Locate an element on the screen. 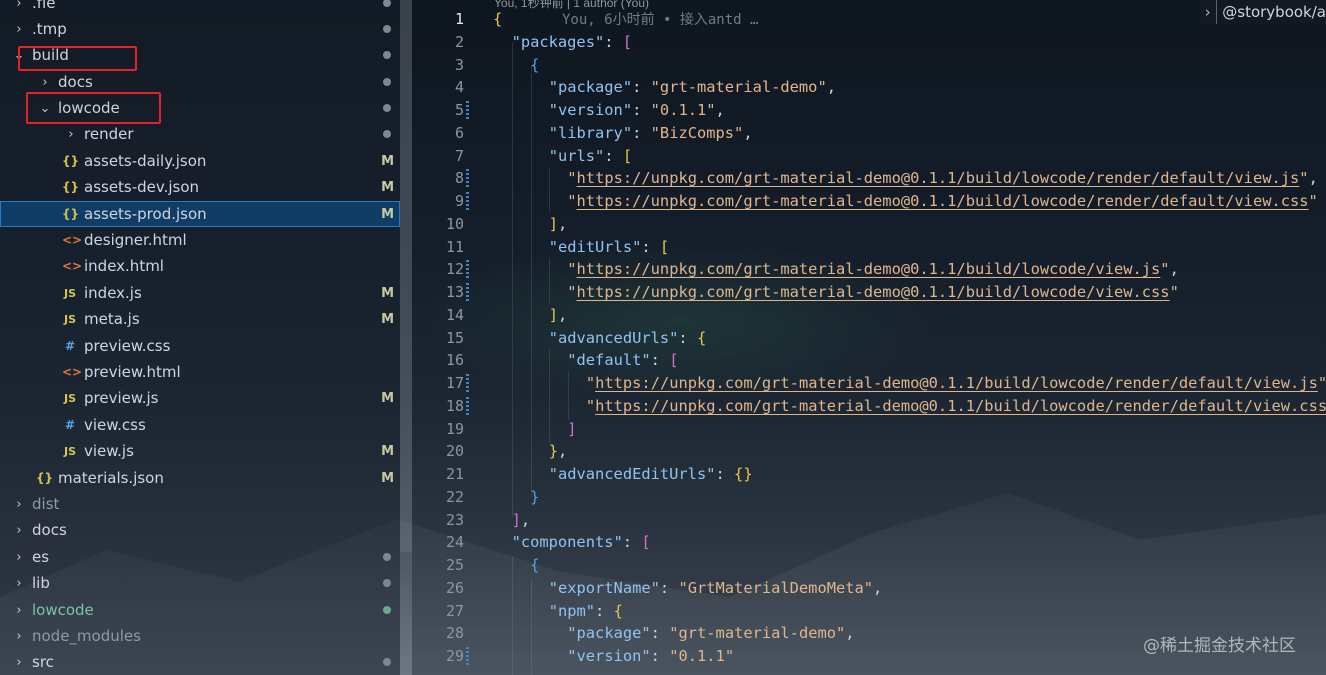  code-line: "advancedUrls": { is located at coordinates (600, 338).